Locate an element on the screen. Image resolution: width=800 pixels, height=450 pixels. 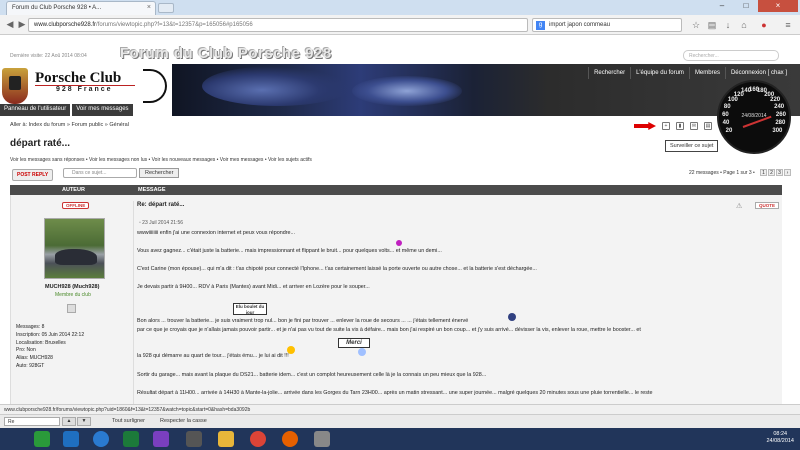
library-icon: ▤ is located at coordinates (712, 25).